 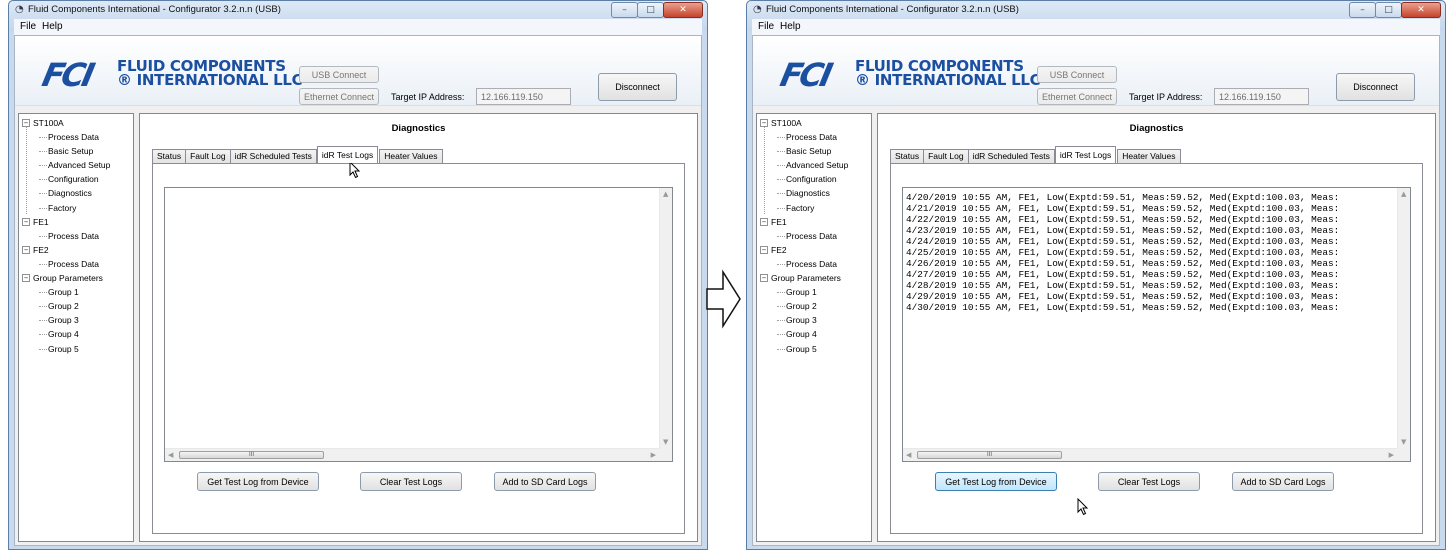 I want to click on fci-logo: FCI FLUID COMPONENTS ® INTERNATIONAL LLC, so click(x=171, y=74).